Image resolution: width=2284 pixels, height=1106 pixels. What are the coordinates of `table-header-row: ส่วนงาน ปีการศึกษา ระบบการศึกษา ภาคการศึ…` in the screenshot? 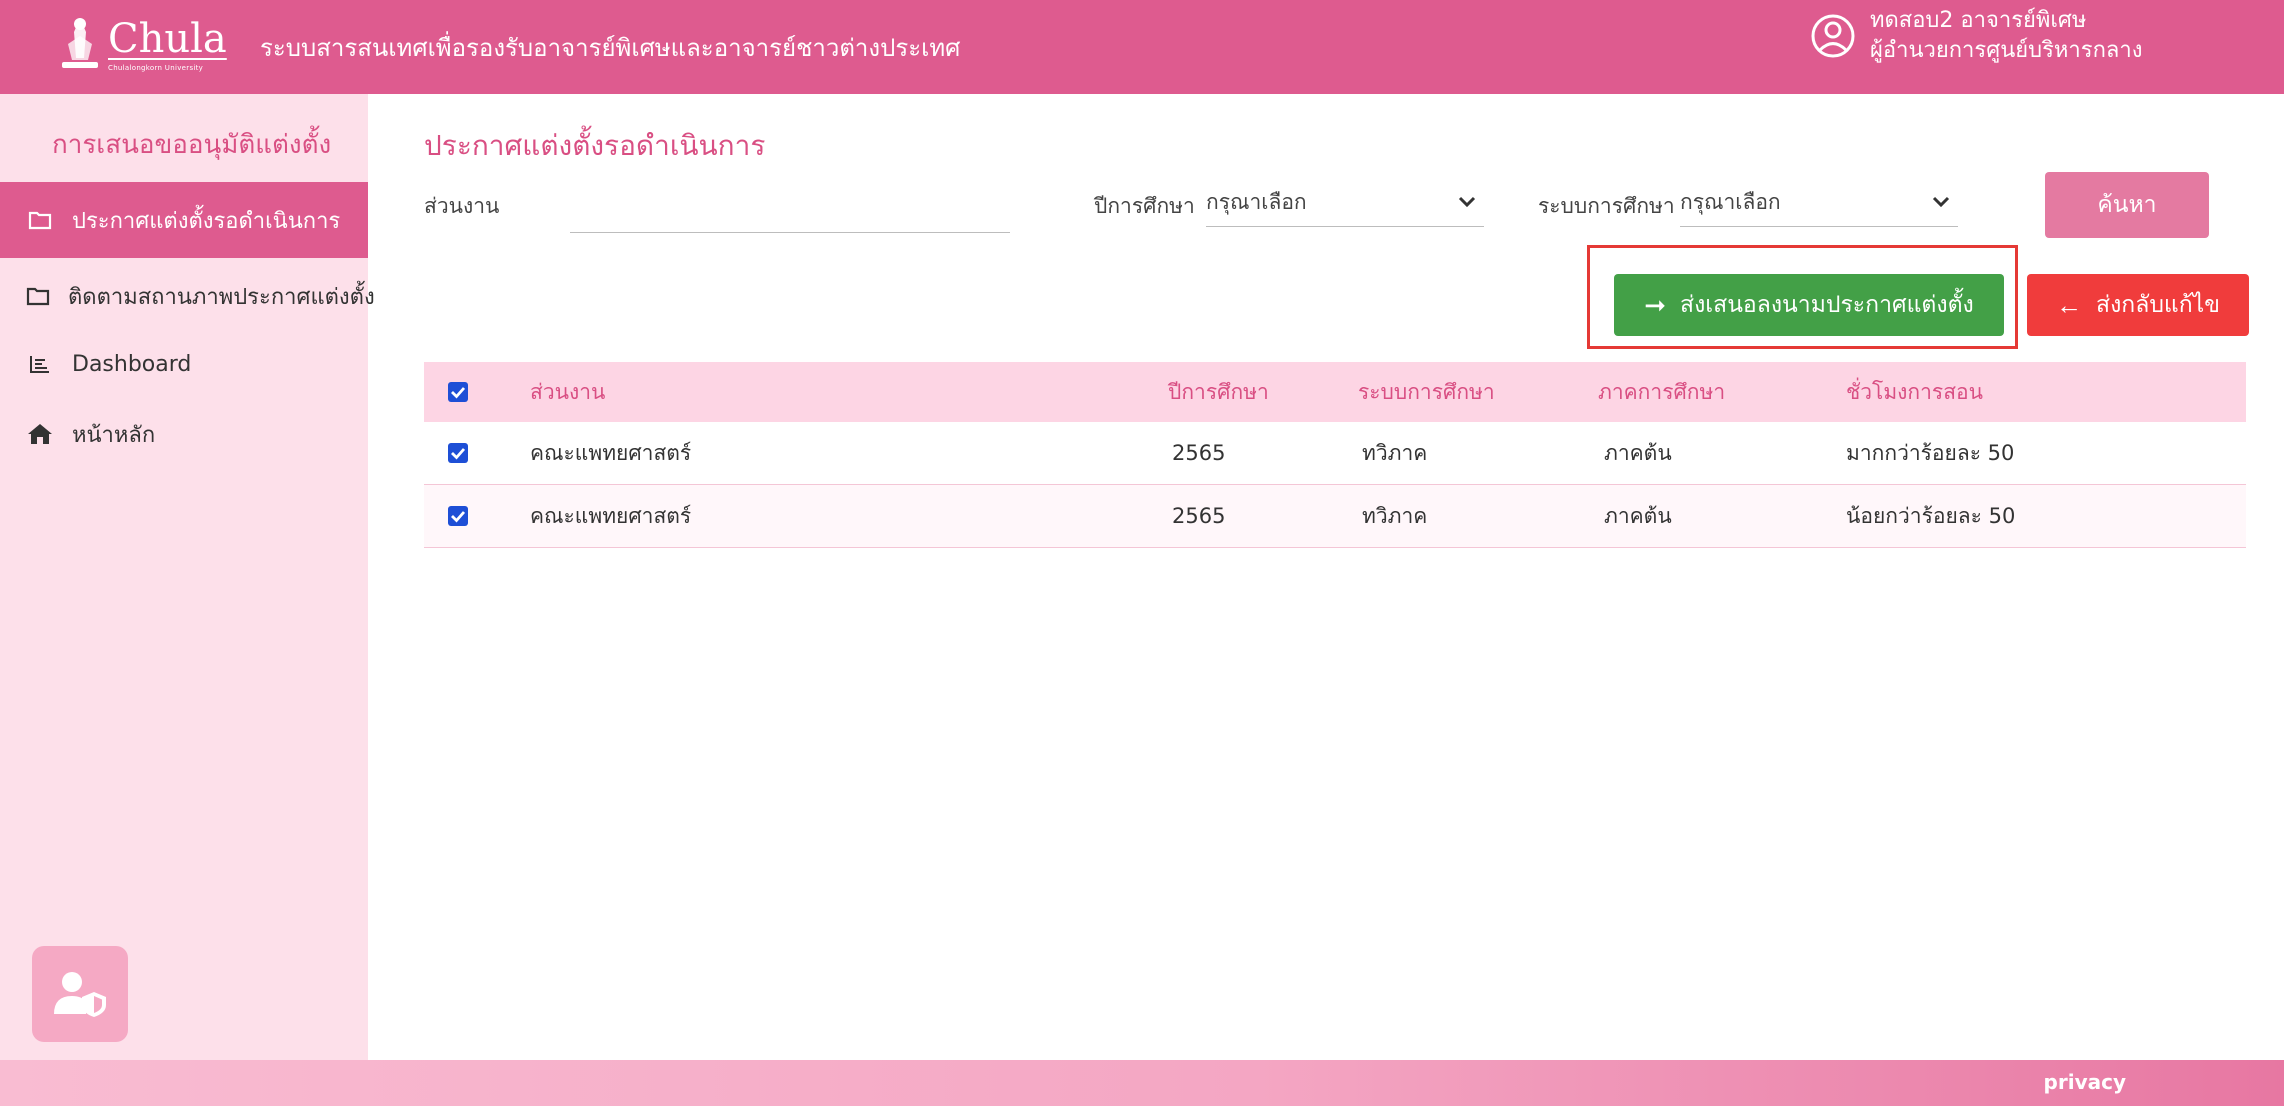 It's located at (1335, 392).